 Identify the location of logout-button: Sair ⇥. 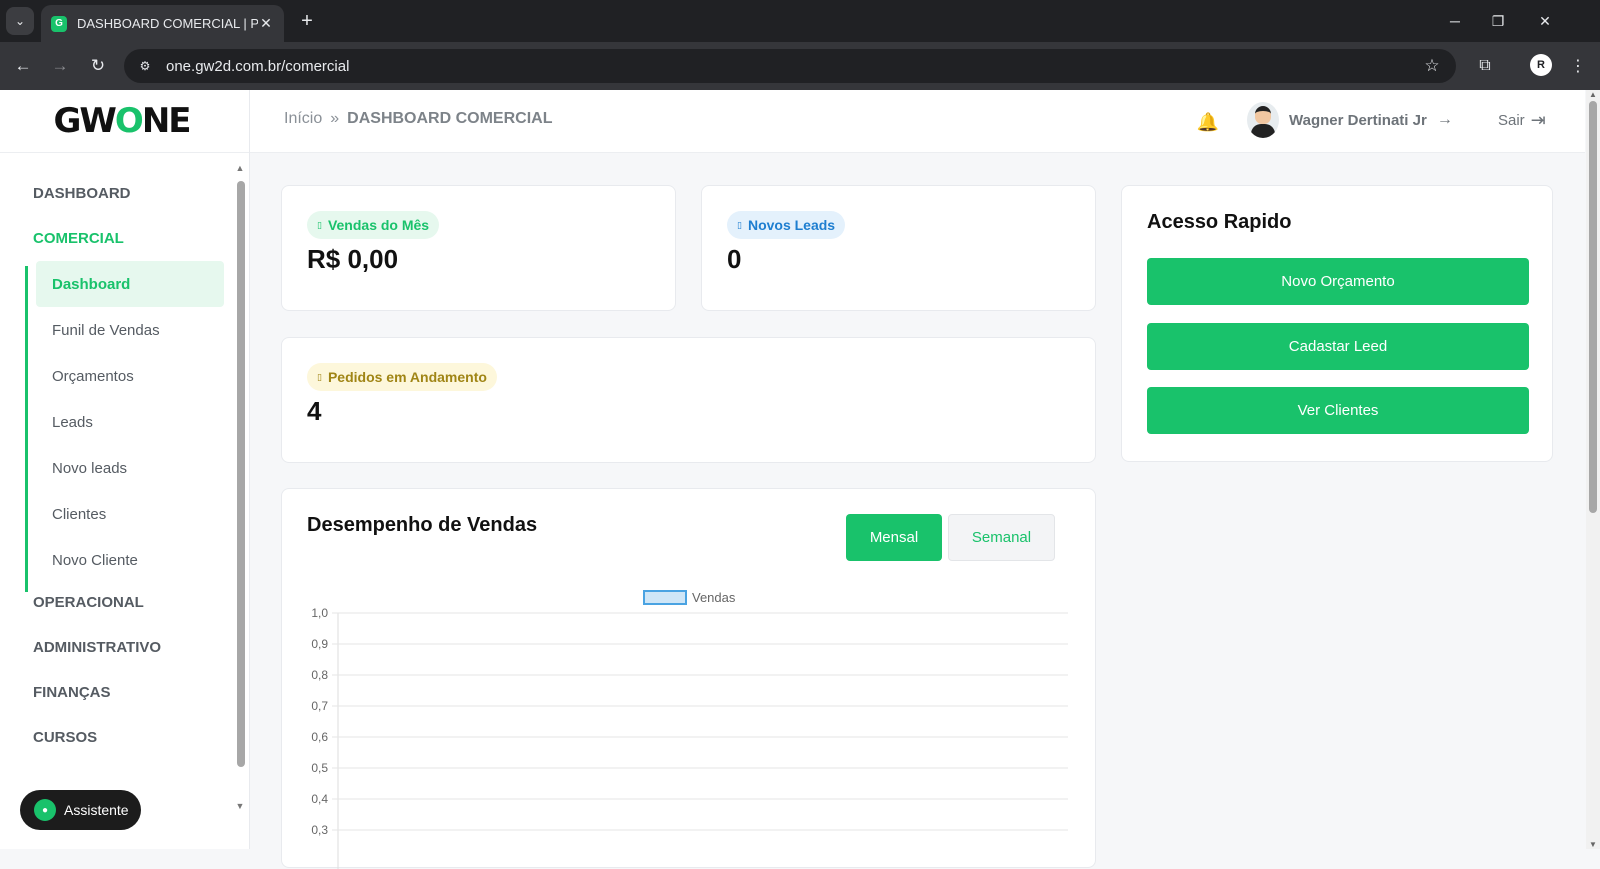
(1522, 120).